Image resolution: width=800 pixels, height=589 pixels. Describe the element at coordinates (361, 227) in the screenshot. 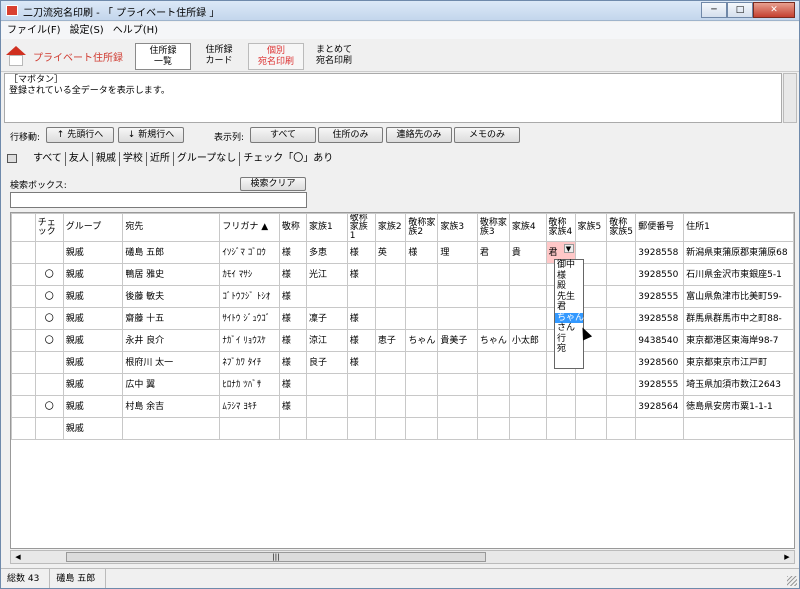

I see `column-header: 敬称家族1` at that location.